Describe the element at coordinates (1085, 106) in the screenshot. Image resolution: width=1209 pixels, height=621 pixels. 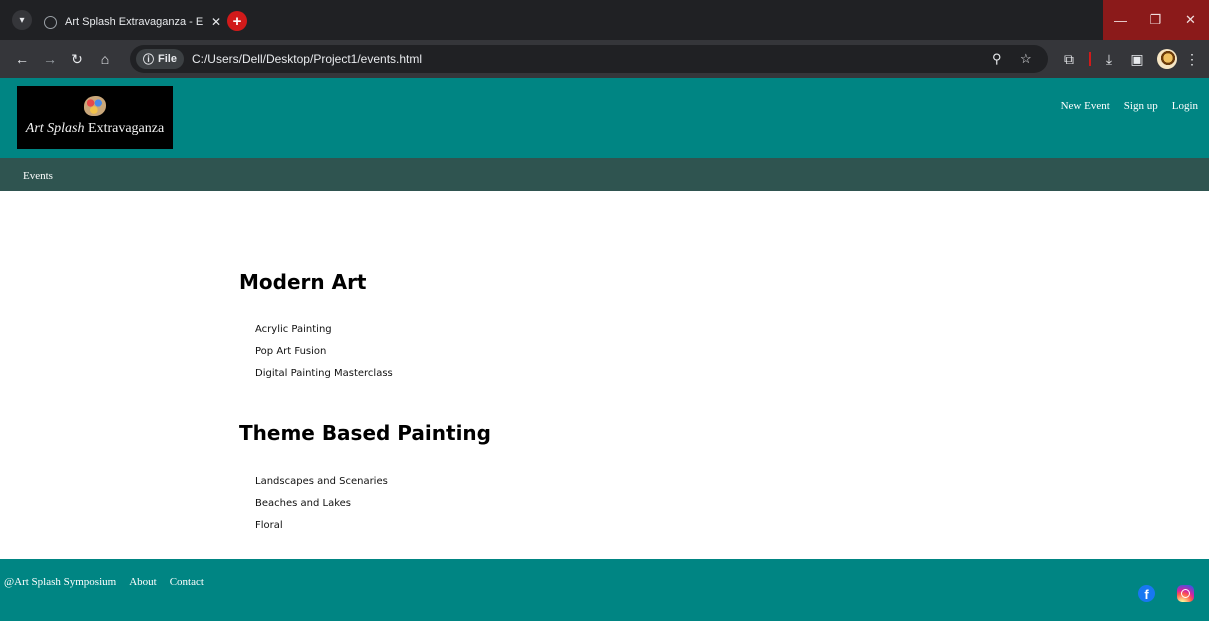
I see `nav-new-event-link: New Event` at that location.